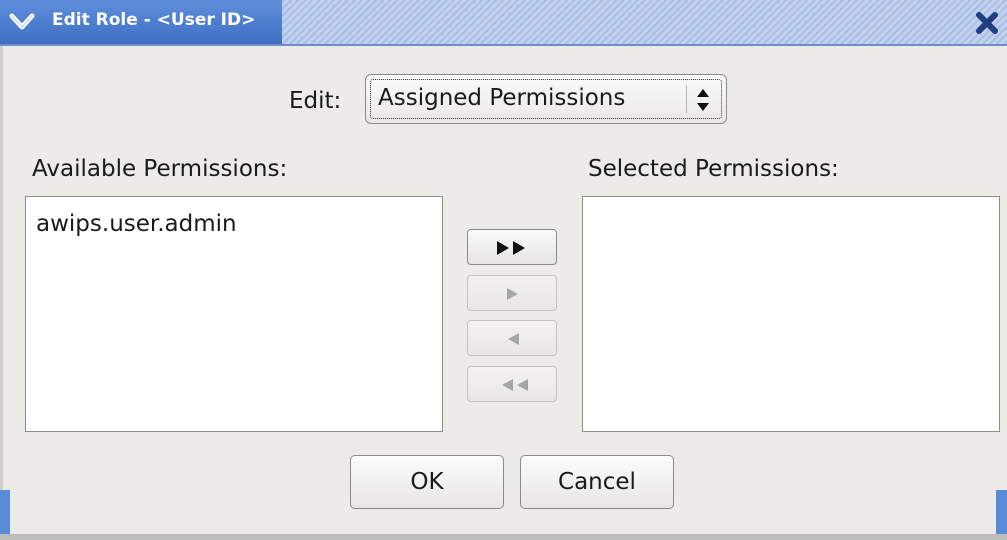 The width and height of the screenshot is (1007, 540). I want to click on arrow-right-icon, so click(512, 294).